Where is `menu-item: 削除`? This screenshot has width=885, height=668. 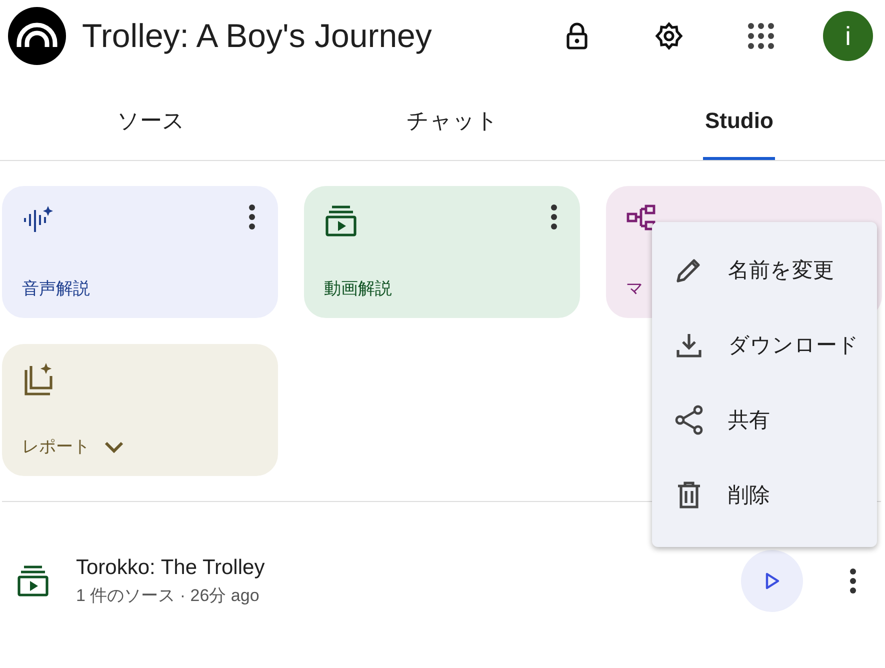
menu-item: 削除 is located at coordinates (764, 494).